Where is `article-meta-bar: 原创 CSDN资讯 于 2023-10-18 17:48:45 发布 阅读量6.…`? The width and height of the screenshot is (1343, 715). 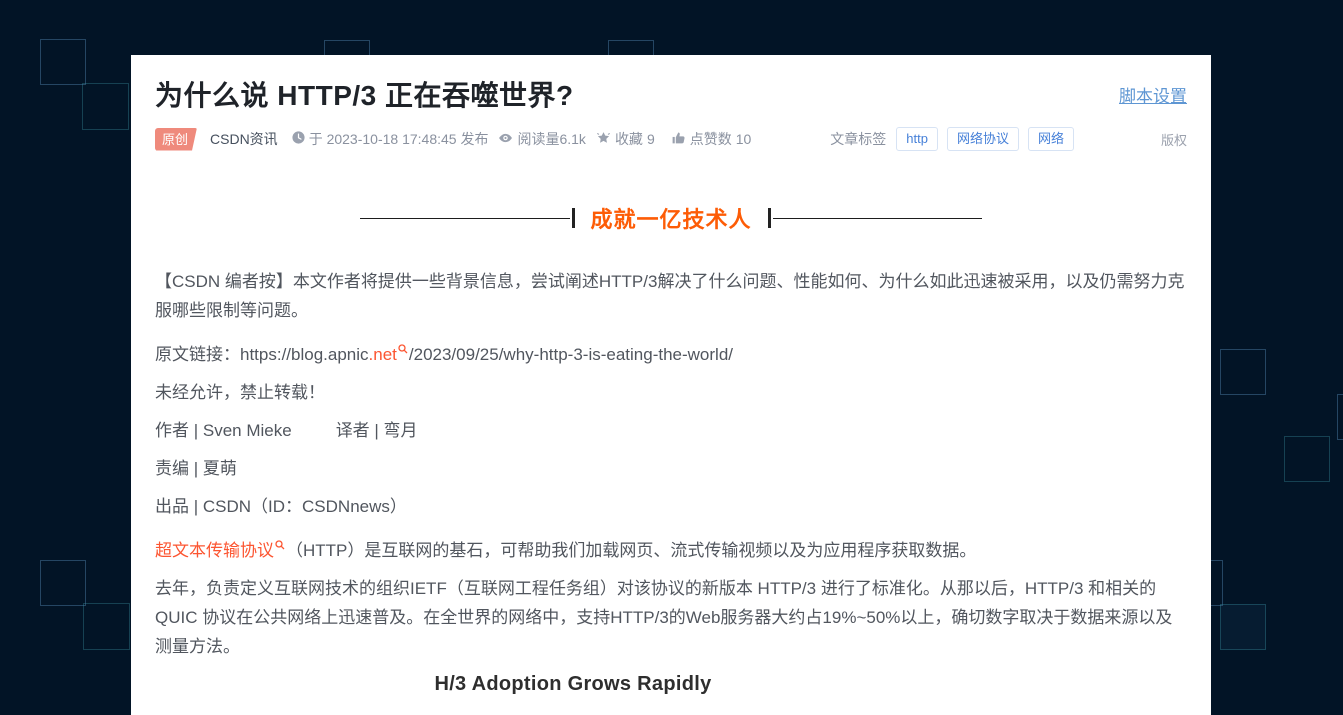
article-meta-bar: 原创 CSDN资讯 于 2023-10-18 17:48:45 发布 阅读量6.… is located at coordinates (671, 139).